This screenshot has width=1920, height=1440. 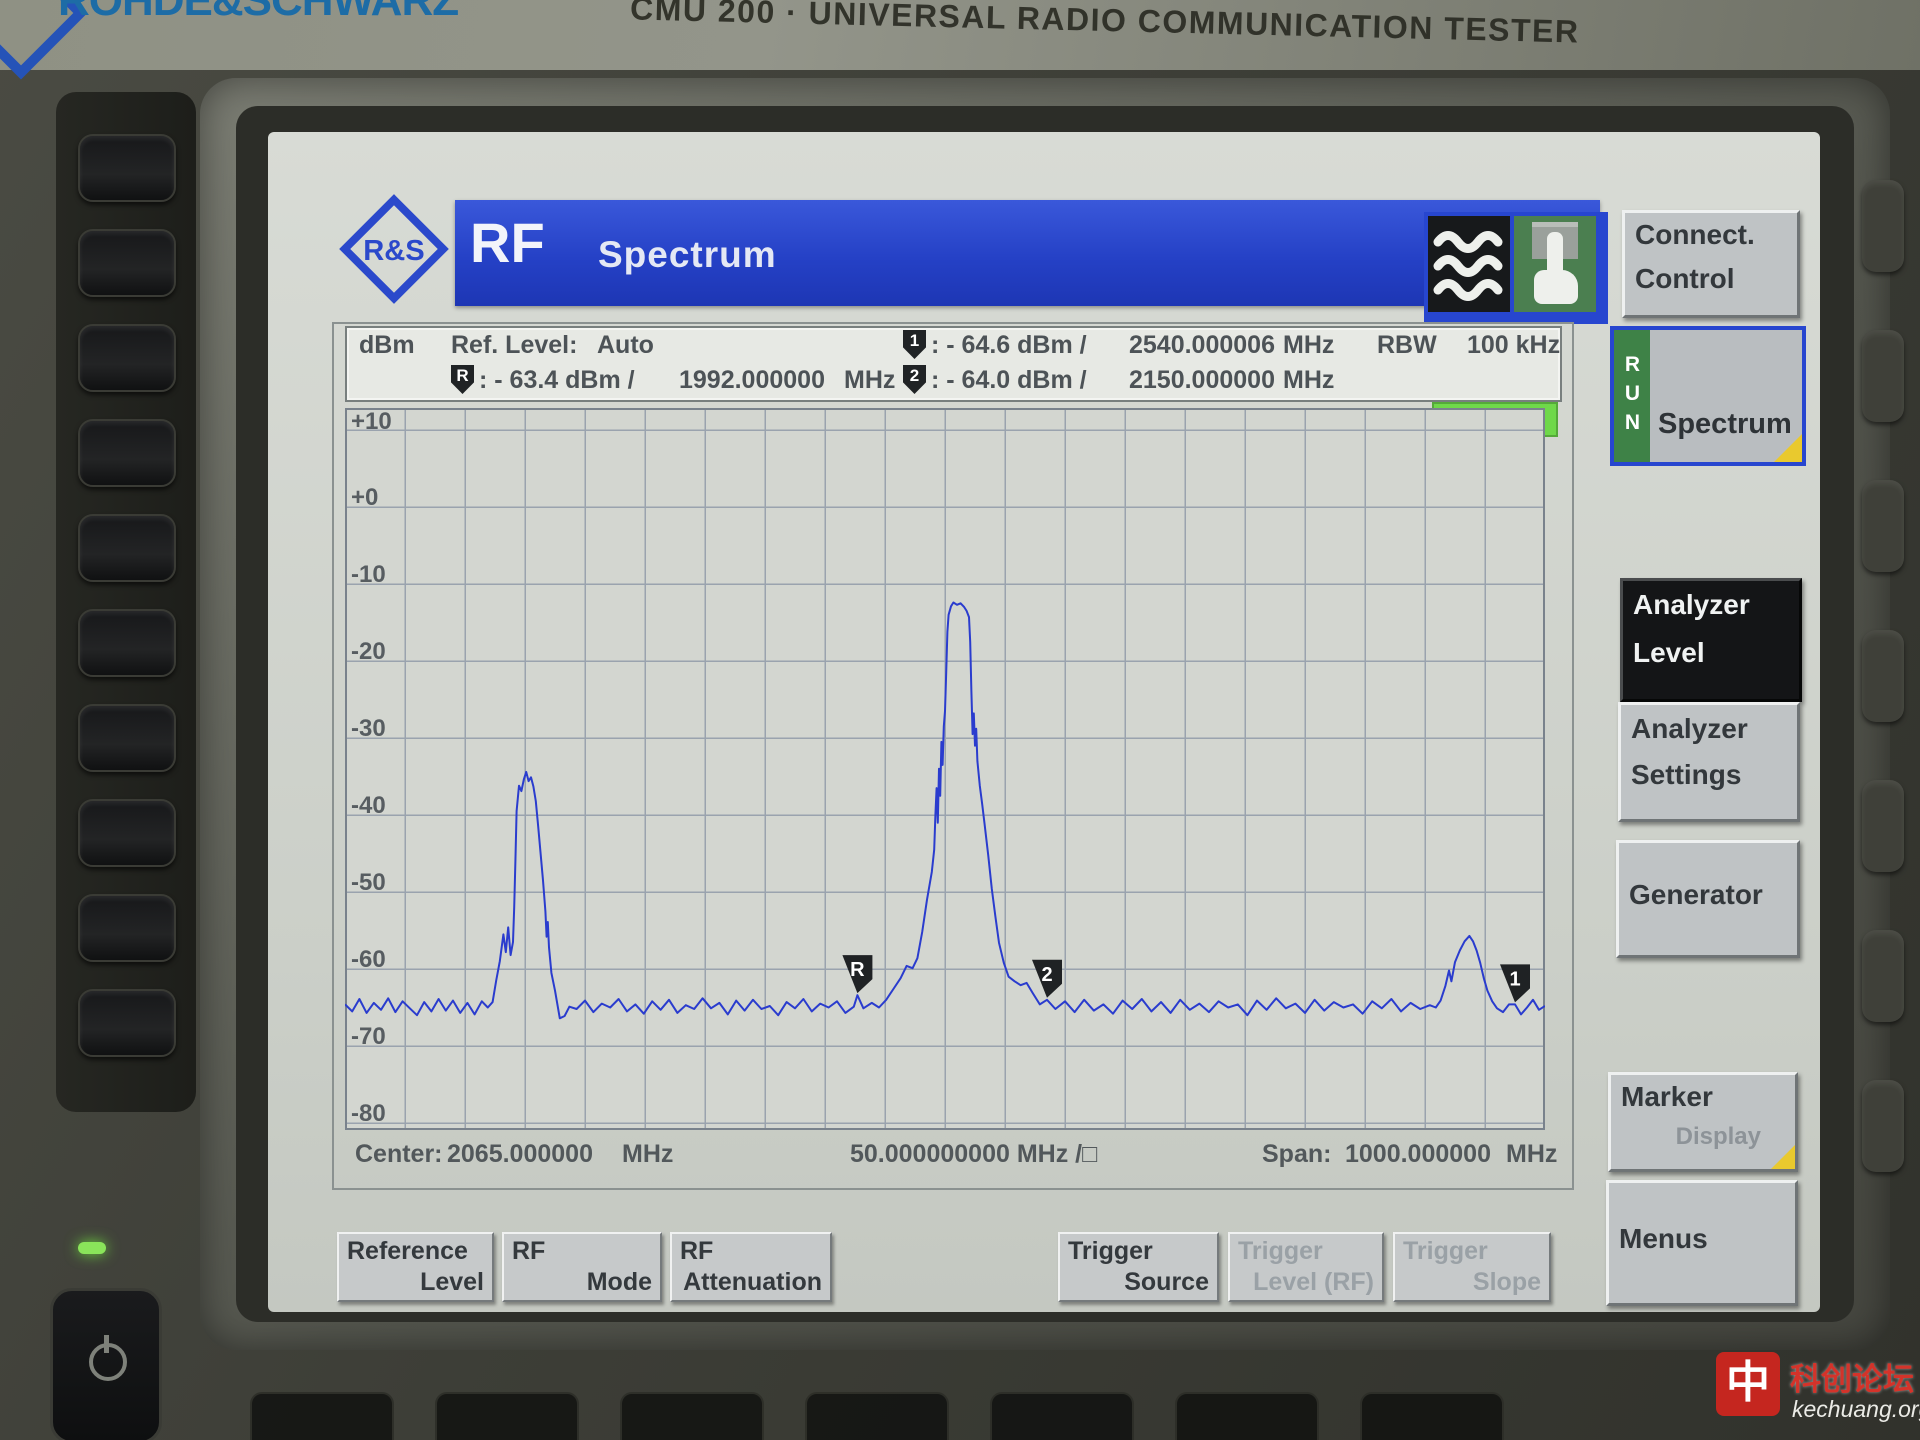 What do you see at coordinates (368, 651) in the screenshot?
I see `y-tick-label: -20` at bounding box center [368, 651].